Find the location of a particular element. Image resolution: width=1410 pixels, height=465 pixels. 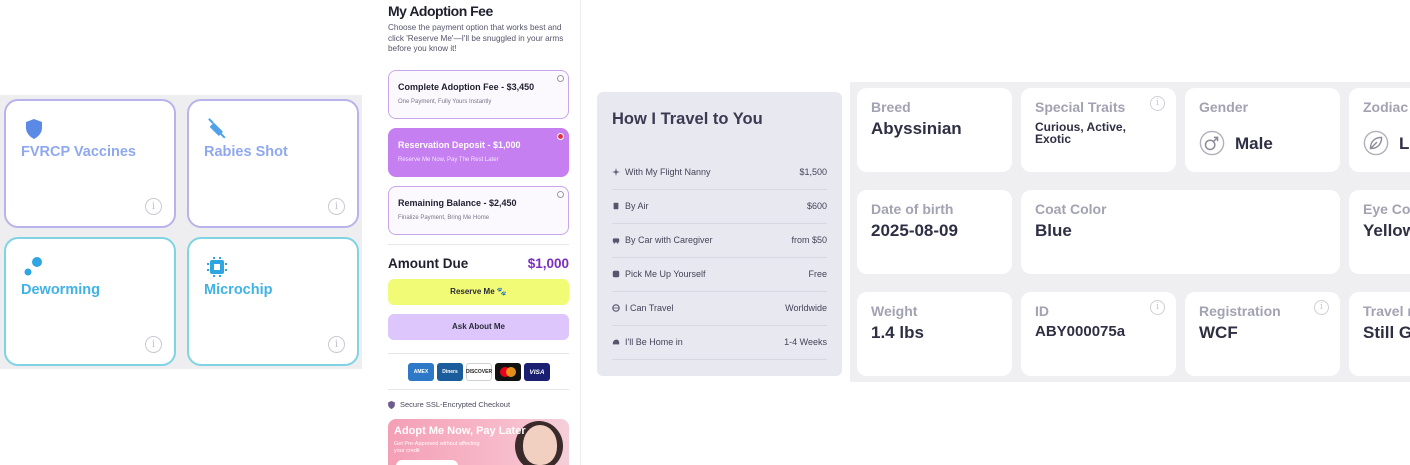

leaf-icon is located at coordinates (1376, 143).